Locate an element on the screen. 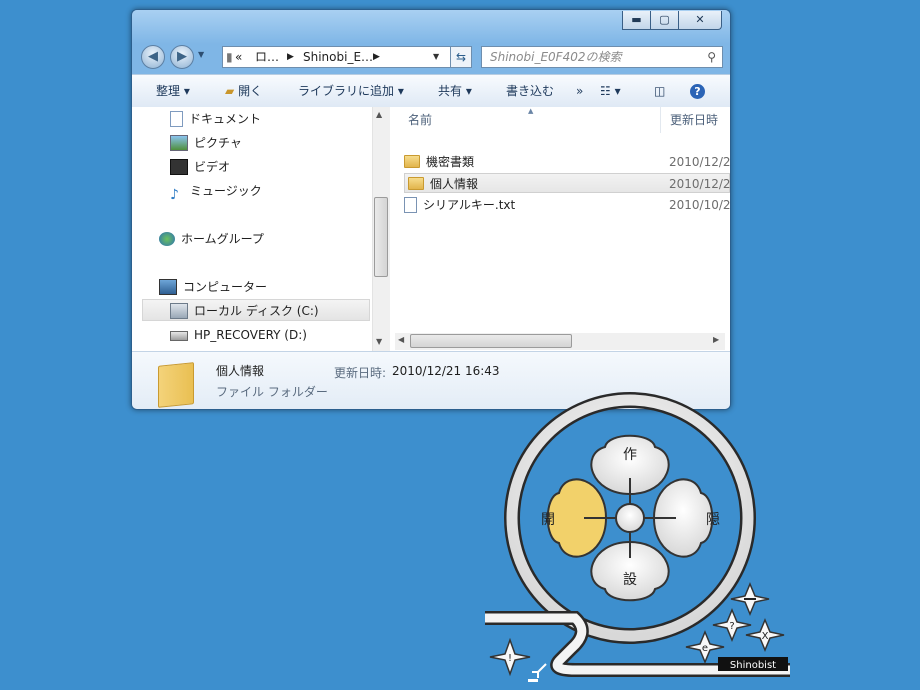  preview-pane-button: ◫ is located at coordinates (659, 91).